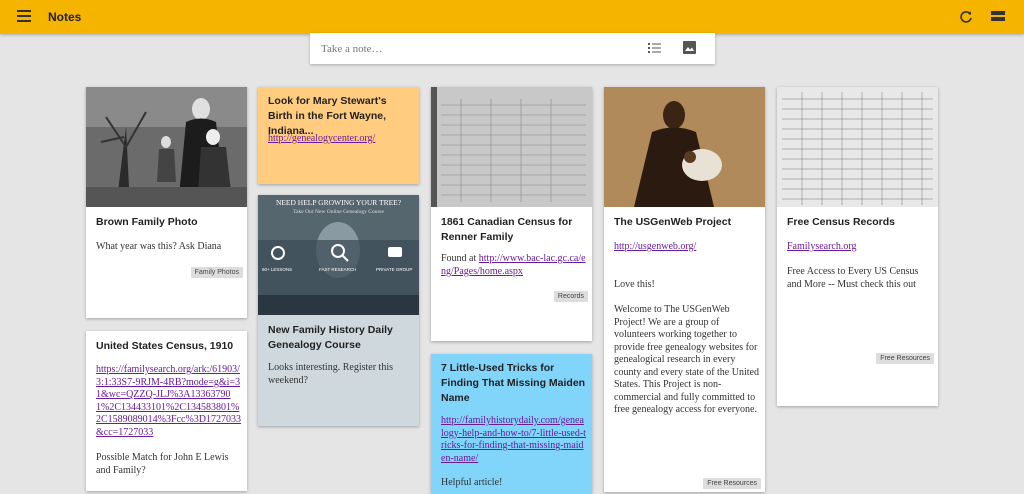 This screenshot has height=494, width=1024. Describe the element at coordinates (634, 284) in the screenshot. I see `note-body: Love this!` at that location.